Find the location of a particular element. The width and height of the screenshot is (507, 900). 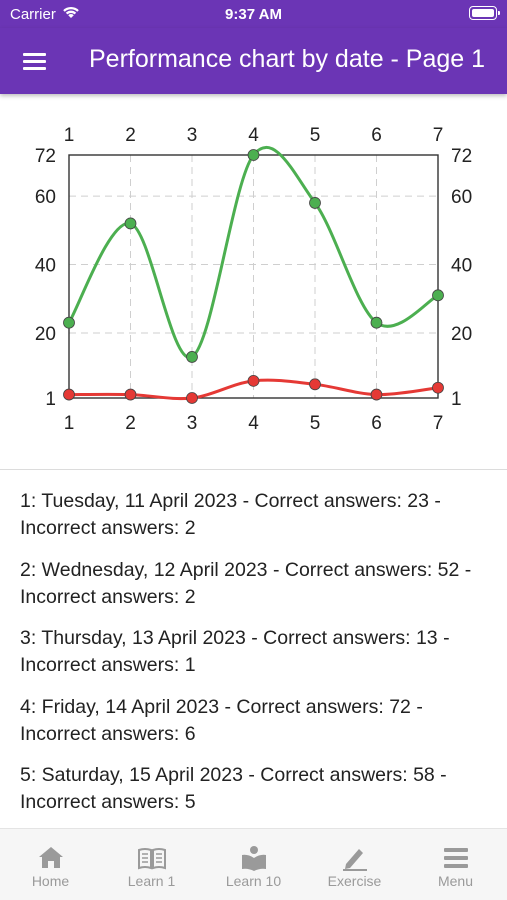

entry-line-2: Incorrect answers: 6 is located at coordinates (108, 734).